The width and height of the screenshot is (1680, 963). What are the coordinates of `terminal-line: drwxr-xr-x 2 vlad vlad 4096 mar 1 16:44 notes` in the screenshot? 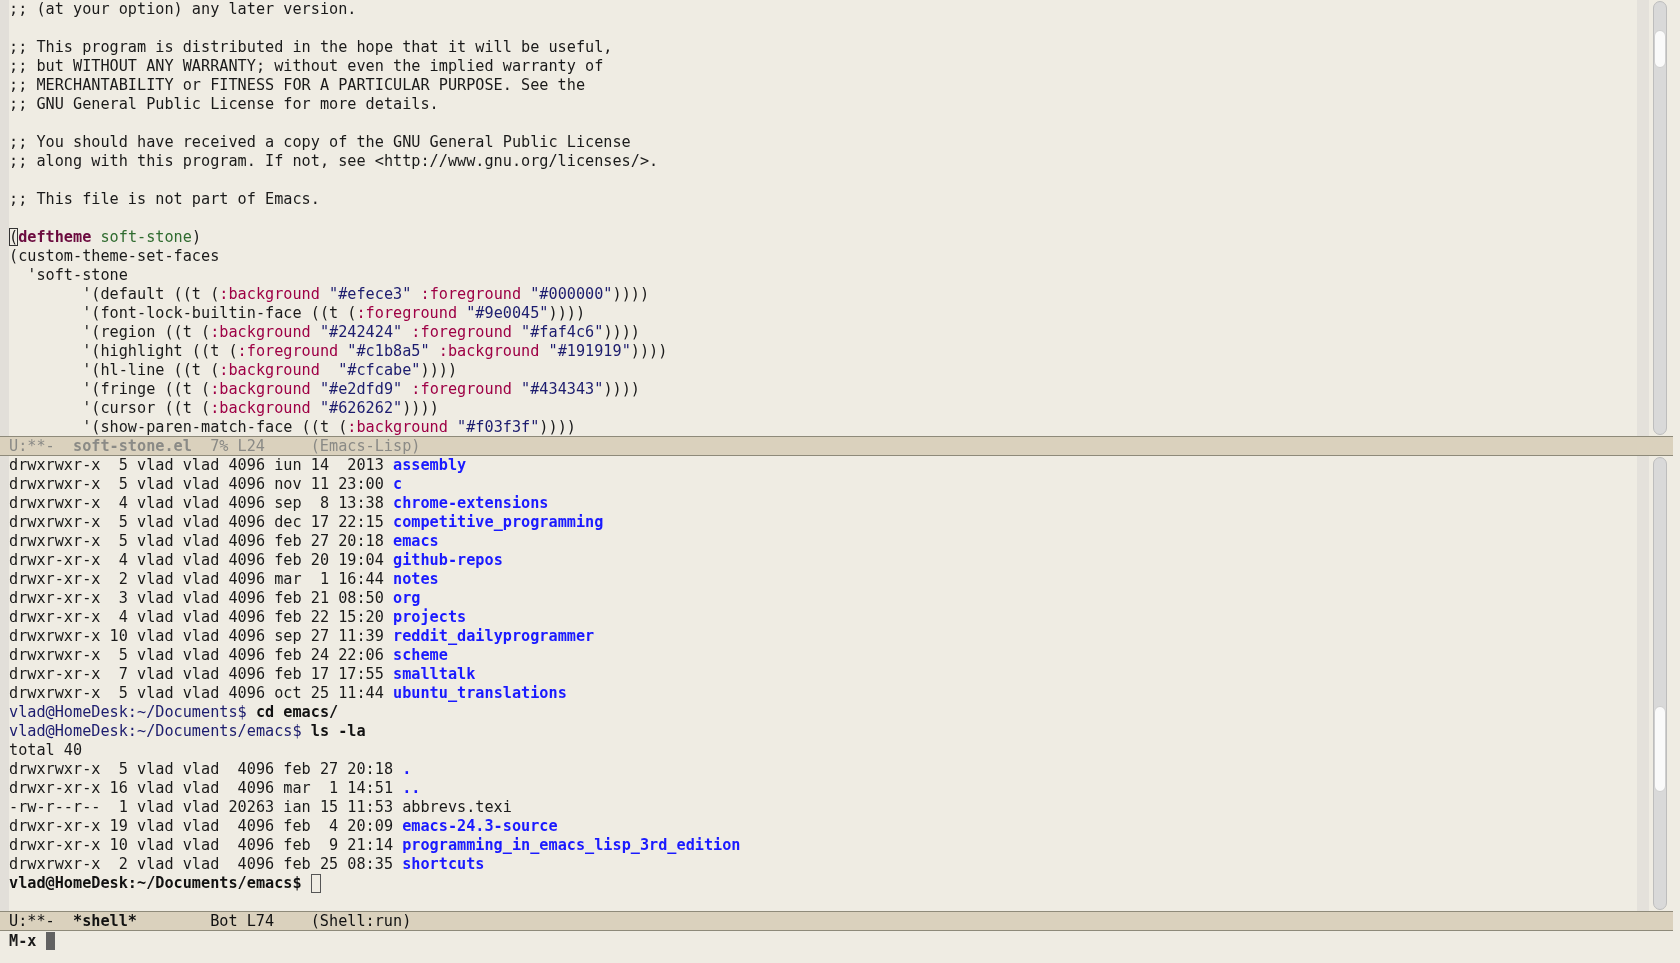 It's located at (224, 579).